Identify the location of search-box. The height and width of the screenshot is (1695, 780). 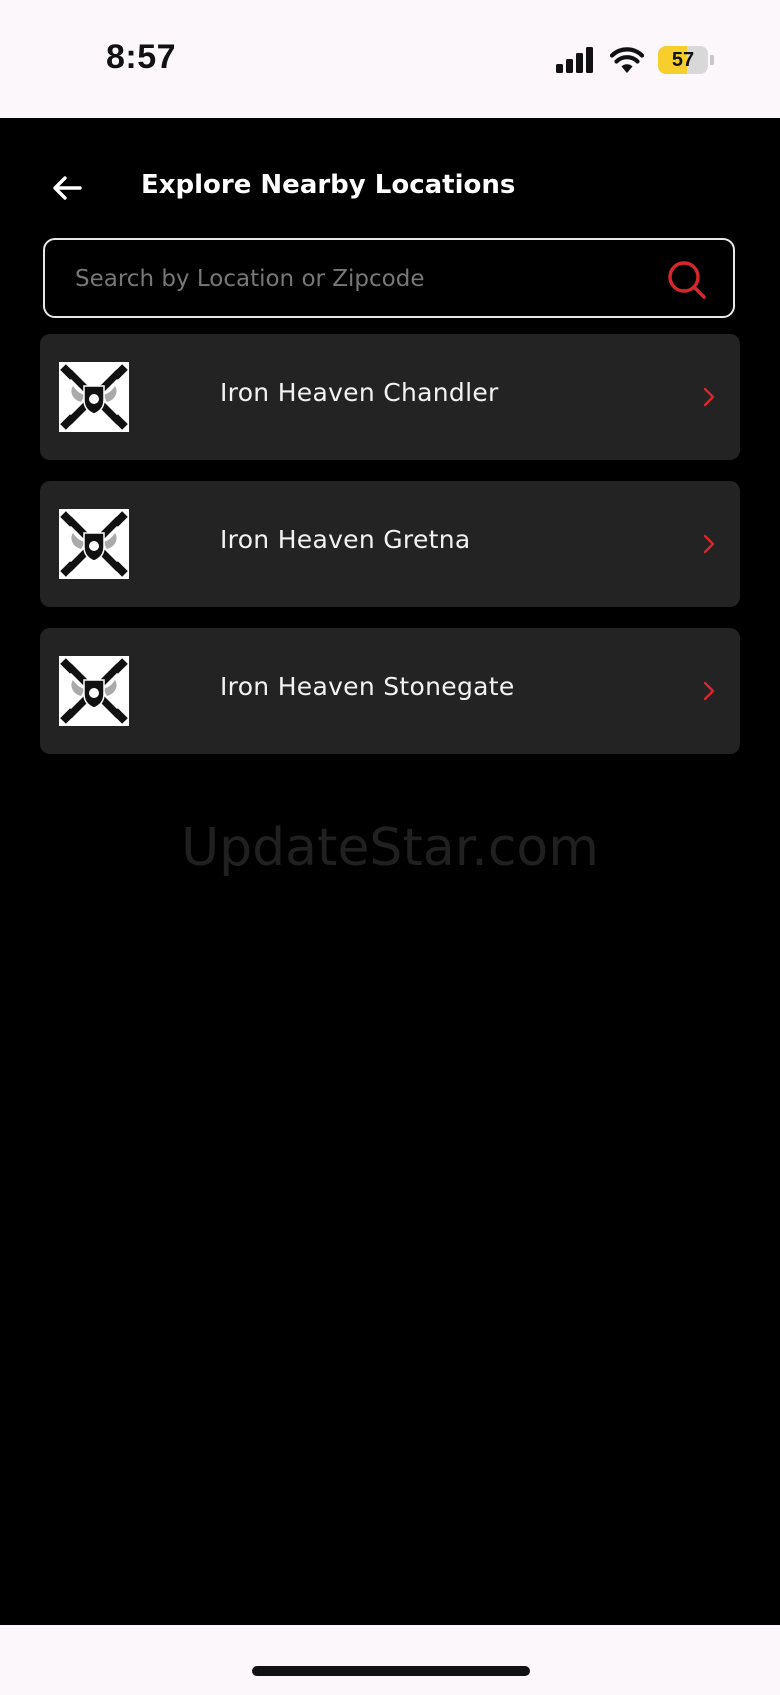
(389, 278).